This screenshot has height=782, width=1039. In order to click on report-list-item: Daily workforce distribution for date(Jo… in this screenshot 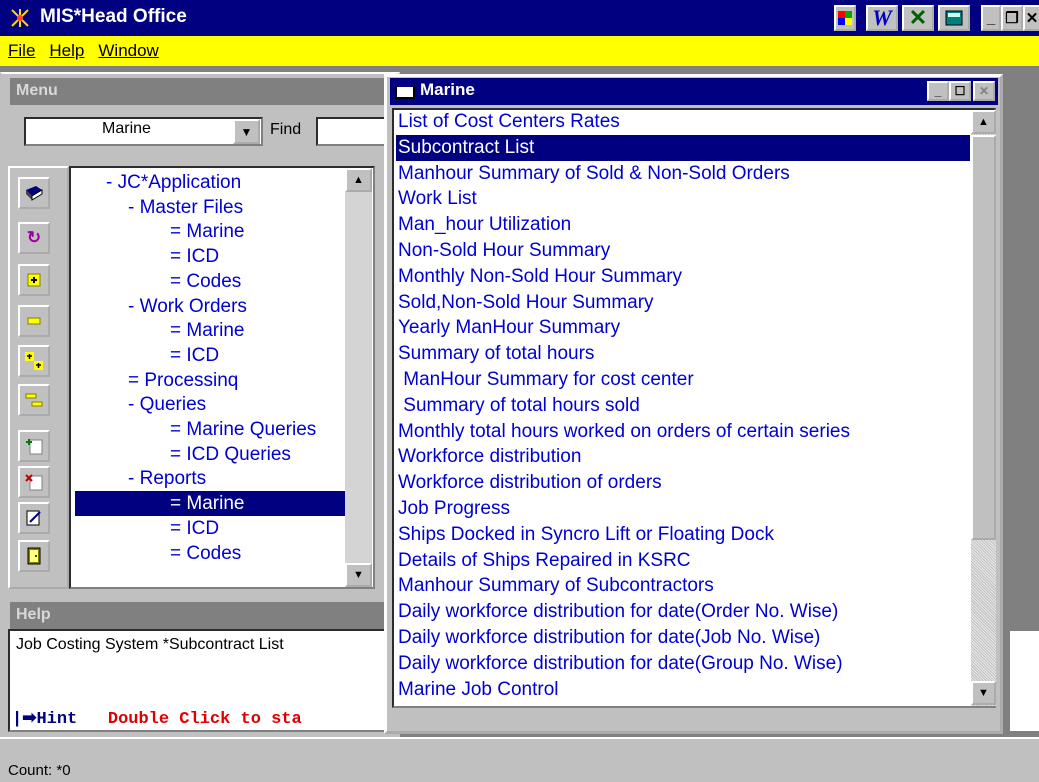, I will do `click(683, 638)`.